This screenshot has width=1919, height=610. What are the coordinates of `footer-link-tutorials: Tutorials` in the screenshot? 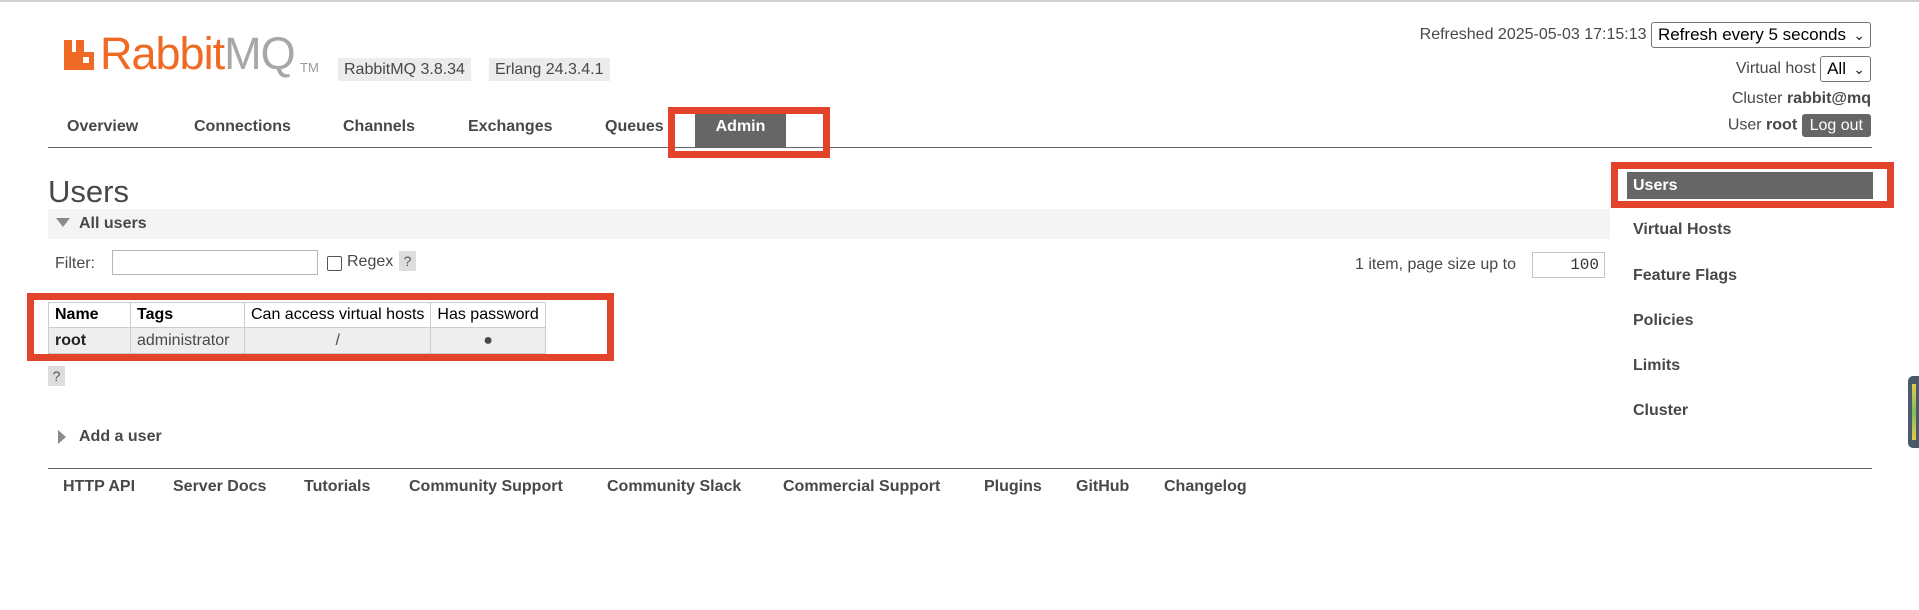 It's located at (337, 487).